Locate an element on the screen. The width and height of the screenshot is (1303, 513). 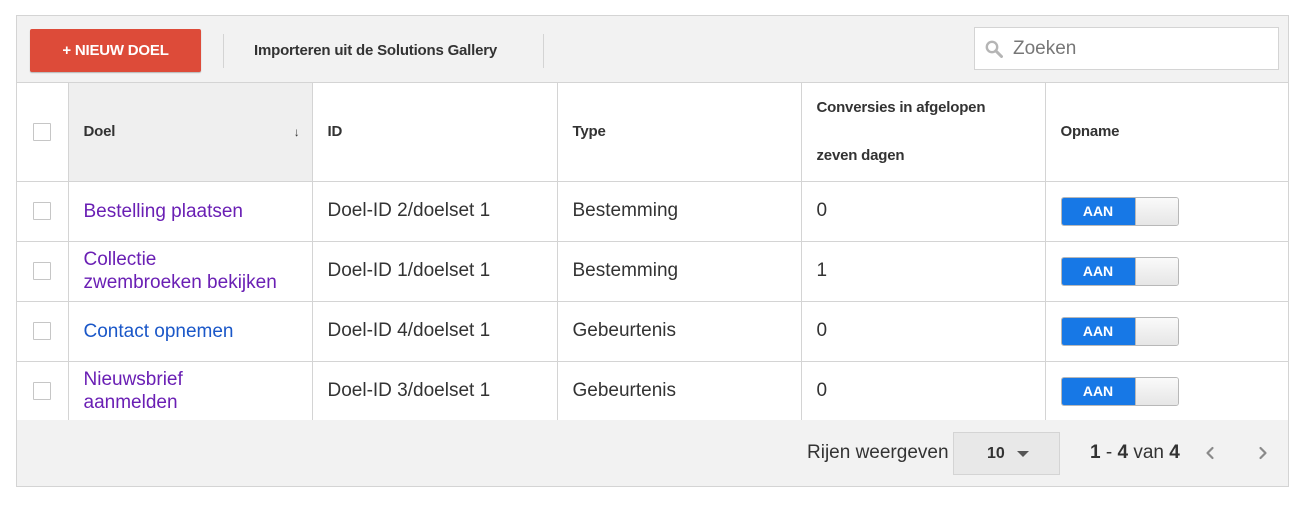
goal-id-cell: Doel-ID 2/doelset 1 is located at coordinates (435, 211).